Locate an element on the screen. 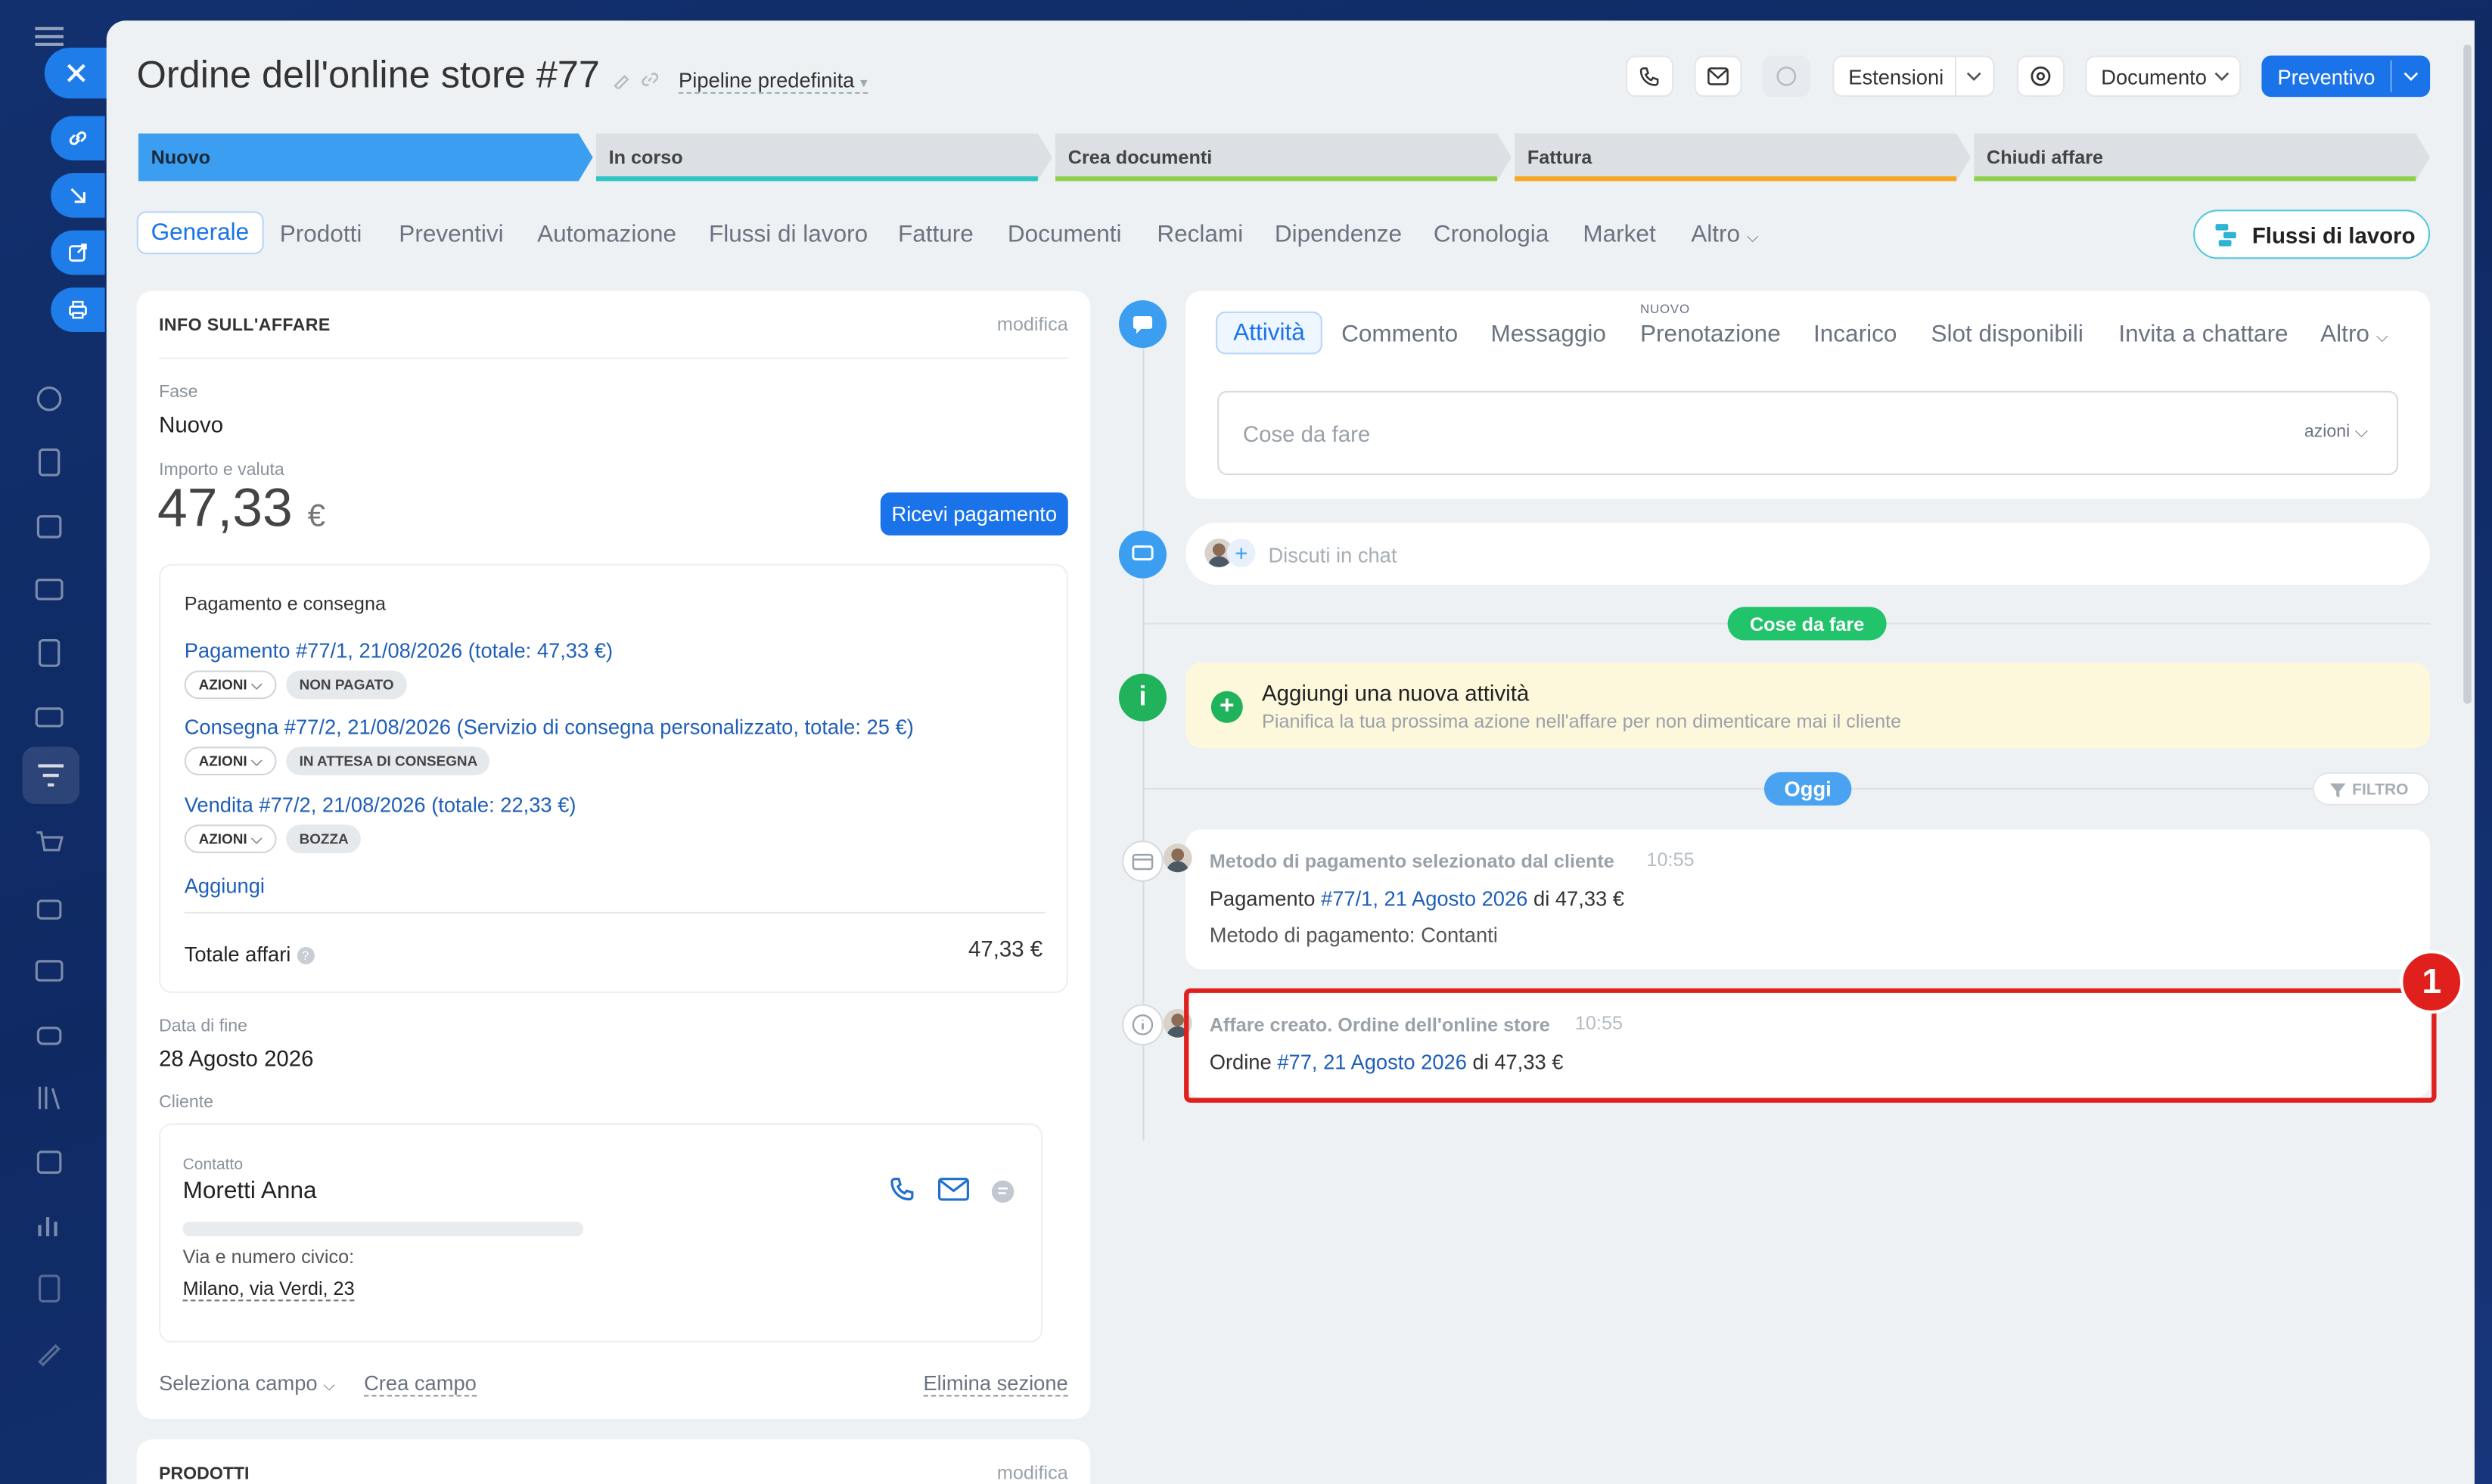  link-icon is located at coordinates (650, 79).